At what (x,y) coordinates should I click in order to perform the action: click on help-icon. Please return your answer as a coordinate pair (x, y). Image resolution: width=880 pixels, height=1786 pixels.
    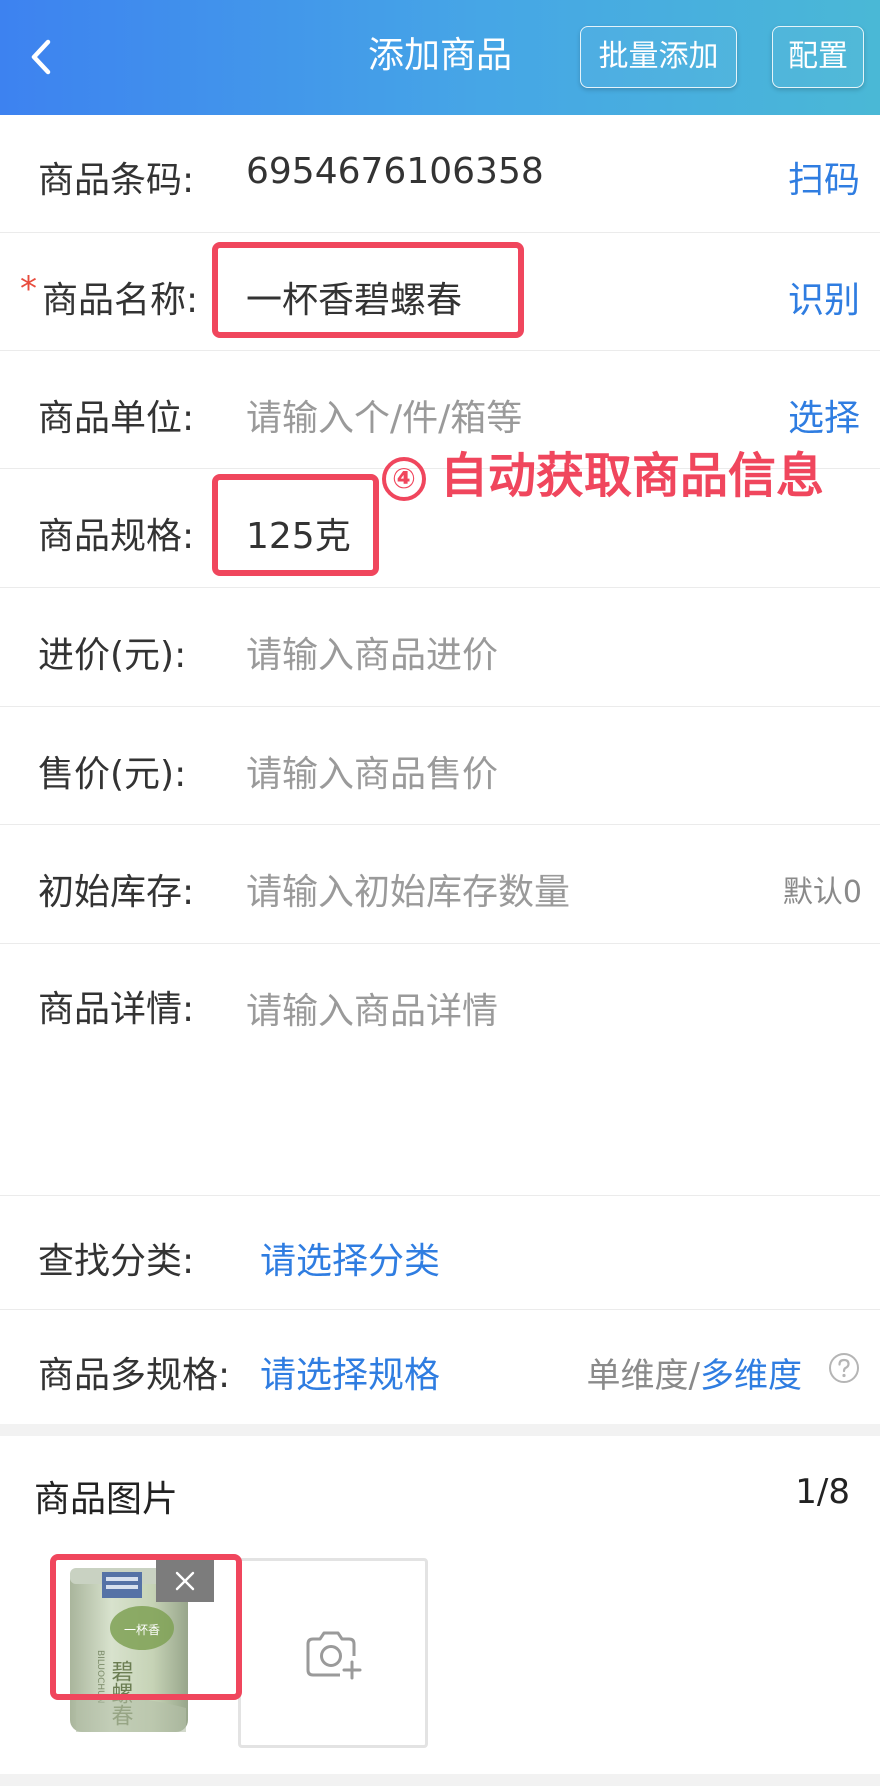
    Looking at the image, I should click on (844, 1368).